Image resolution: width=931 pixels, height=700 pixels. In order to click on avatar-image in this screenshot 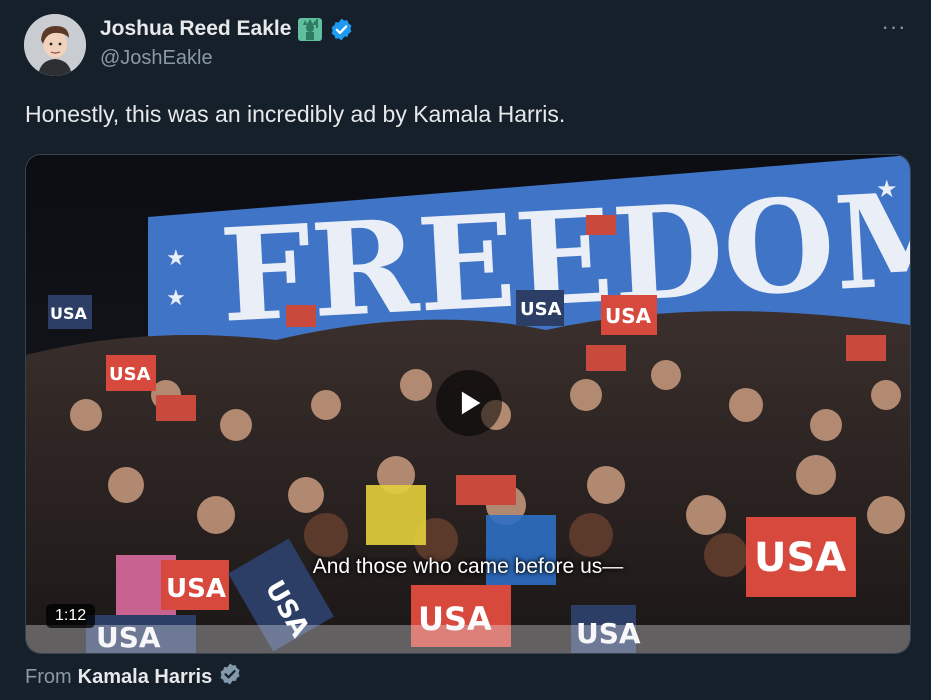, I will do `click(55, 45)`.